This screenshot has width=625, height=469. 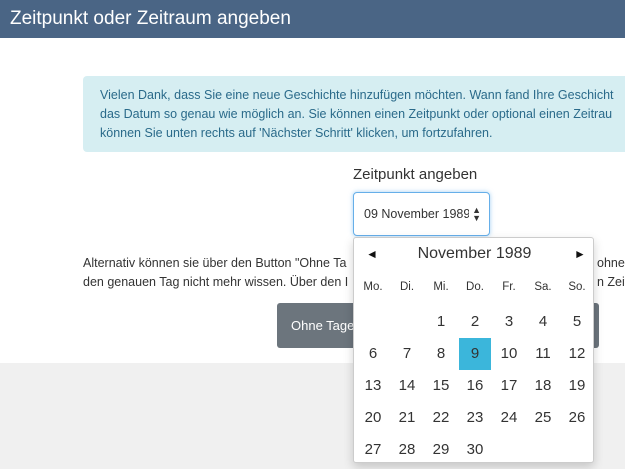 What do you see at coordinates (416, 214) in the screenshot?
I see `date-select-value: 09 November 1989` at bounding box center [416, 214].